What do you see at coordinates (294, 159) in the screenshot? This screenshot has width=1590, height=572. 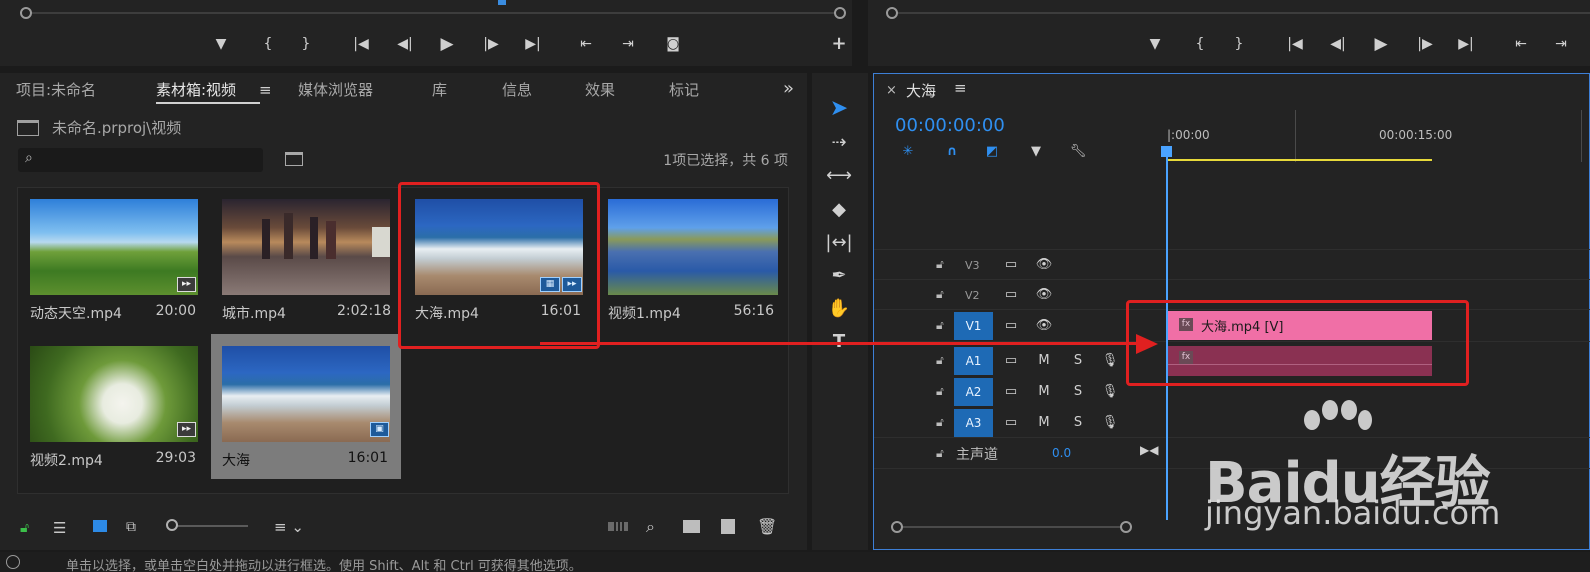 I see `find-icon` at bounding box center [294, 159].